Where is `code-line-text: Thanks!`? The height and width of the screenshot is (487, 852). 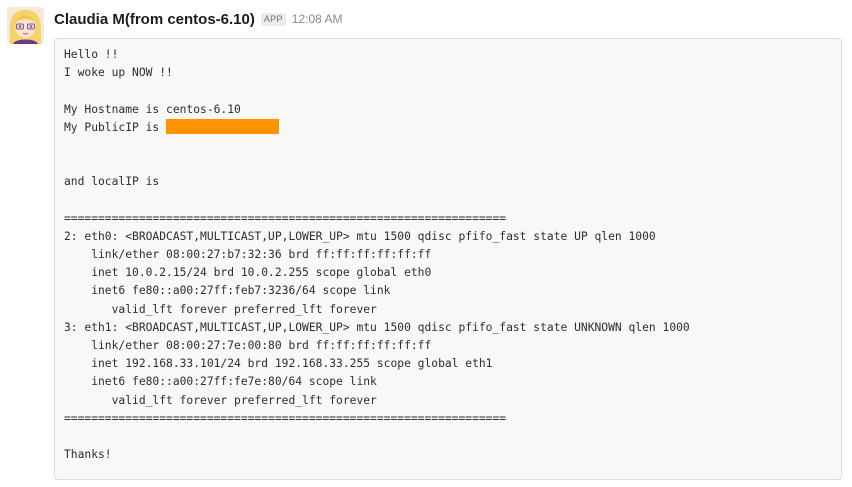 code-line-text: Thanks! is located at coordinates (88, 455).